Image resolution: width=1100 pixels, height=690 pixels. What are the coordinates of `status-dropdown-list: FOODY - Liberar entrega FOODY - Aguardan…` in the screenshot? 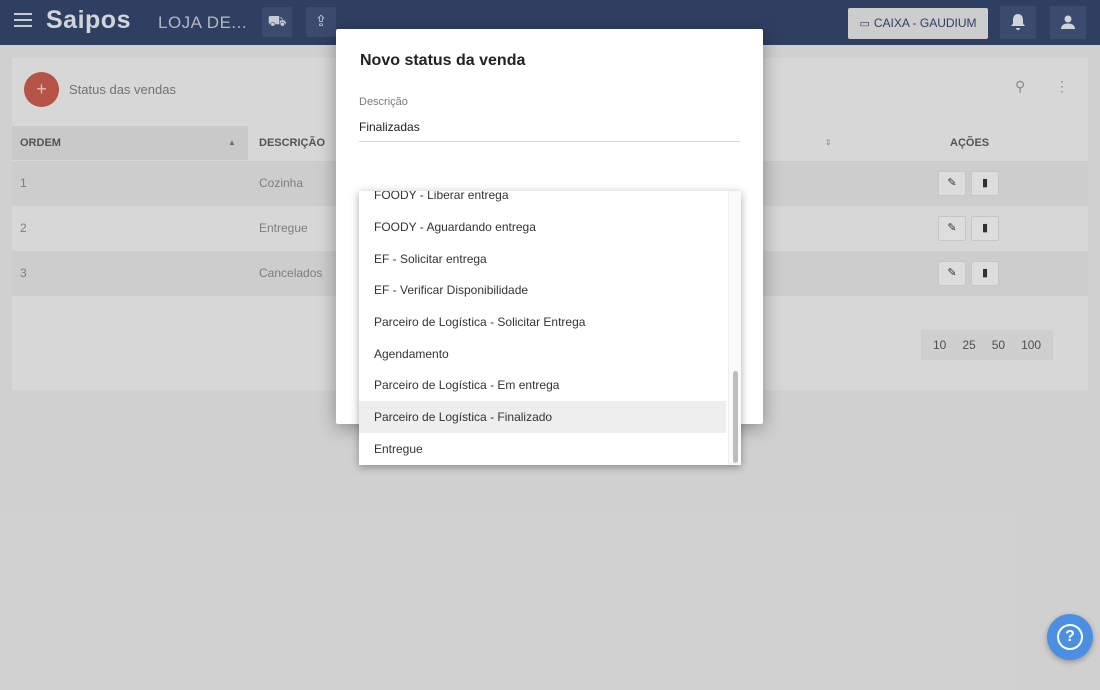 It's located at (550, 328).